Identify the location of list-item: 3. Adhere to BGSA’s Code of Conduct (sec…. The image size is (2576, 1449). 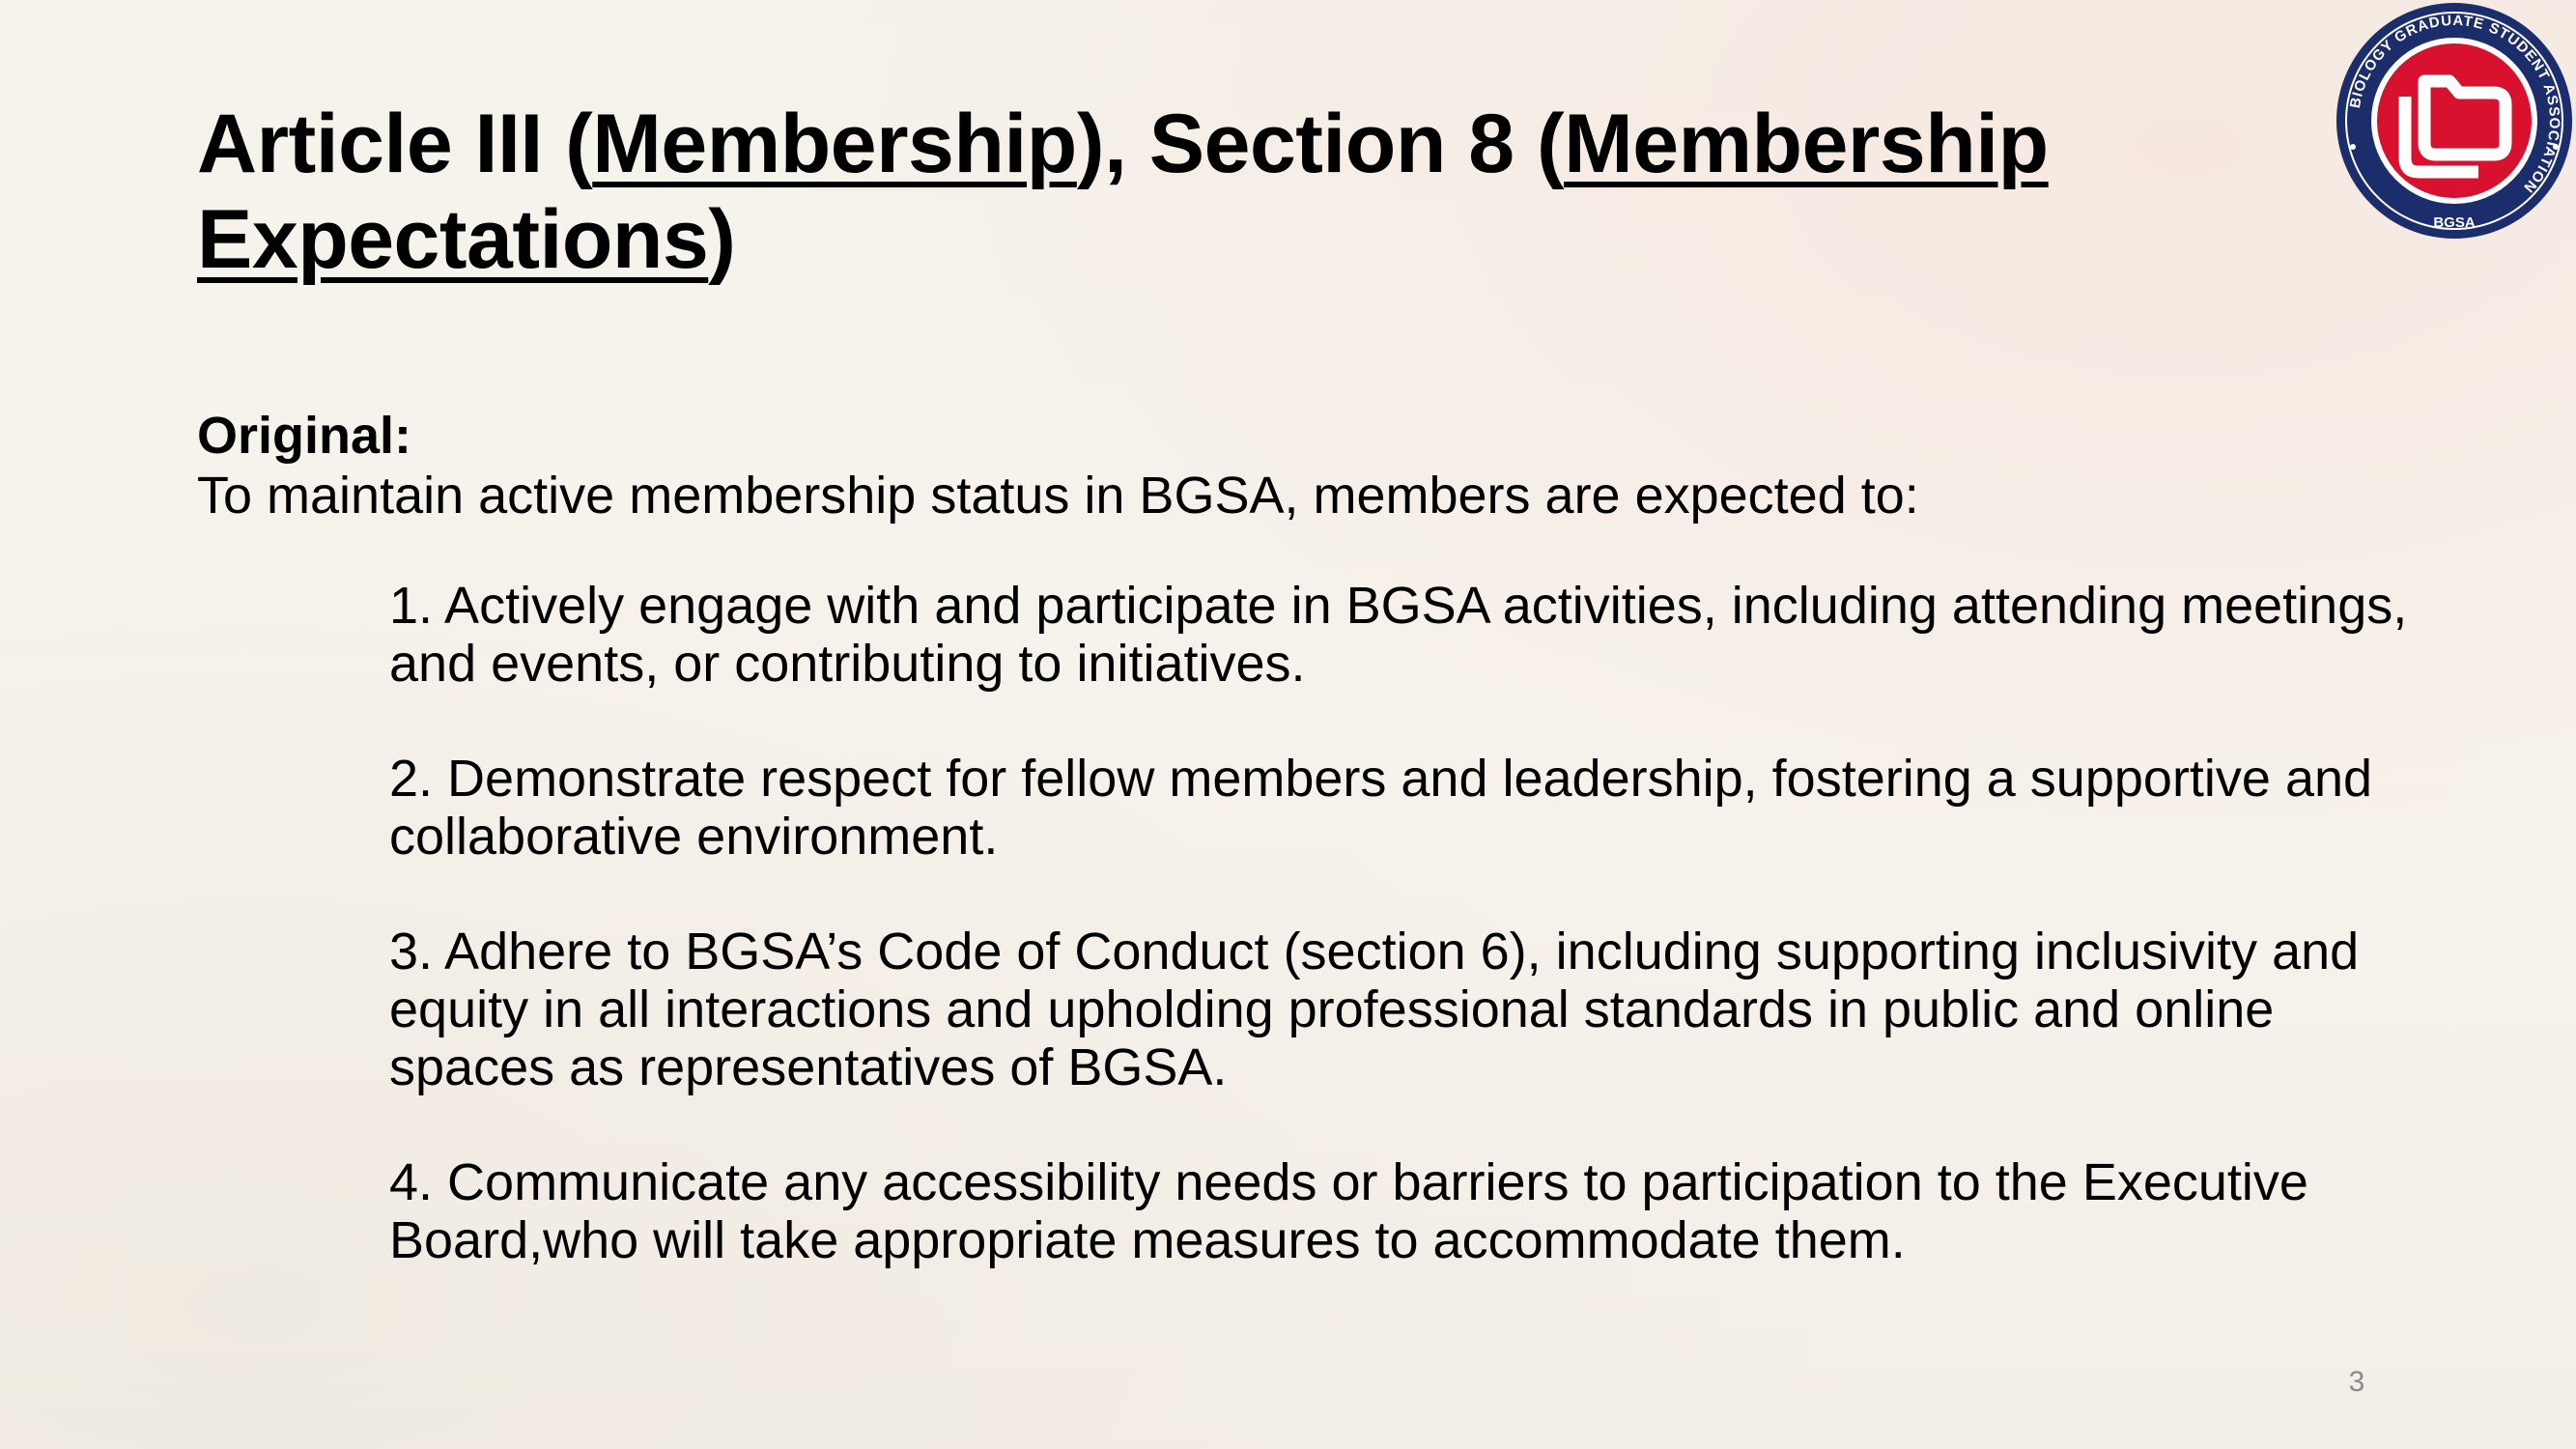
(1374, 1009).